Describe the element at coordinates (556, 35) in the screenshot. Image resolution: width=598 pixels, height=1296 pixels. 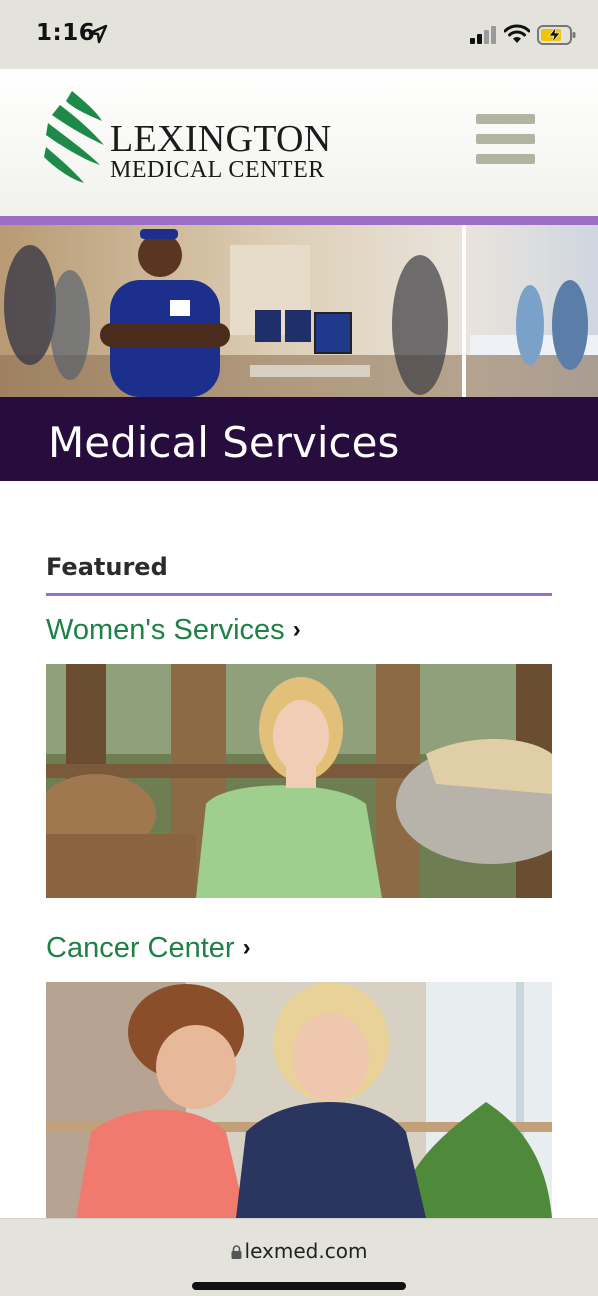
I see `battery-charging-icon` at that location.